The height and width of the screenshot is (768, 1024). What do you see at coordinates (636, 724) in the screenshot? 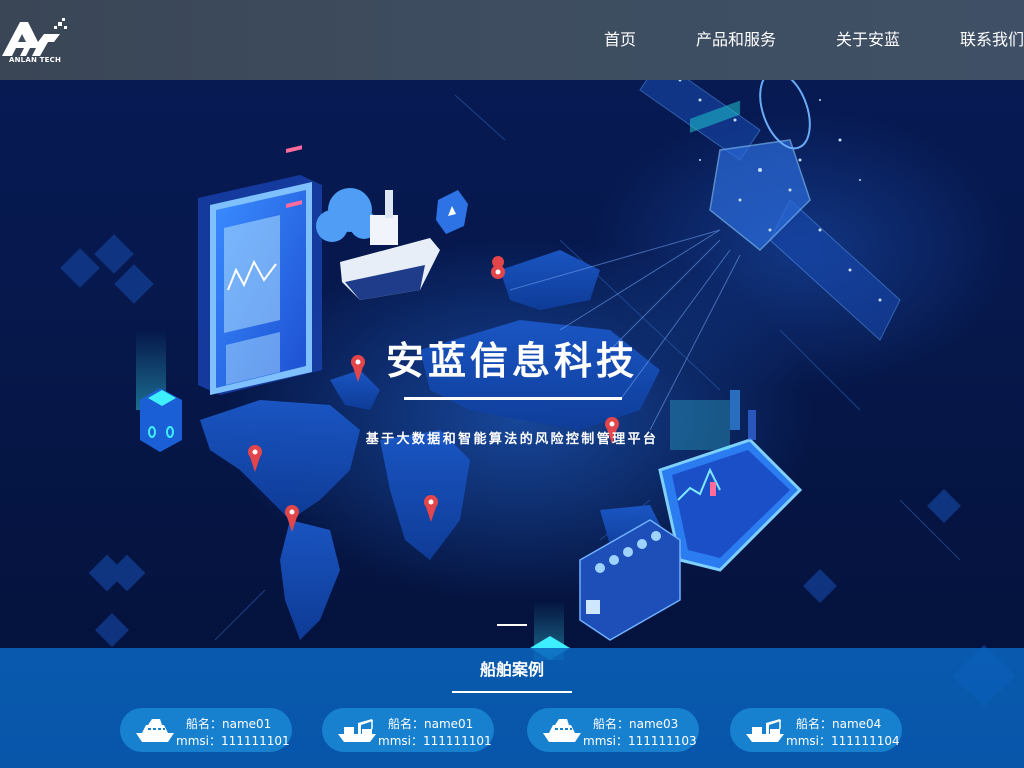
I see `ship-name: 船名：name03` at bounding box center [636, 724].